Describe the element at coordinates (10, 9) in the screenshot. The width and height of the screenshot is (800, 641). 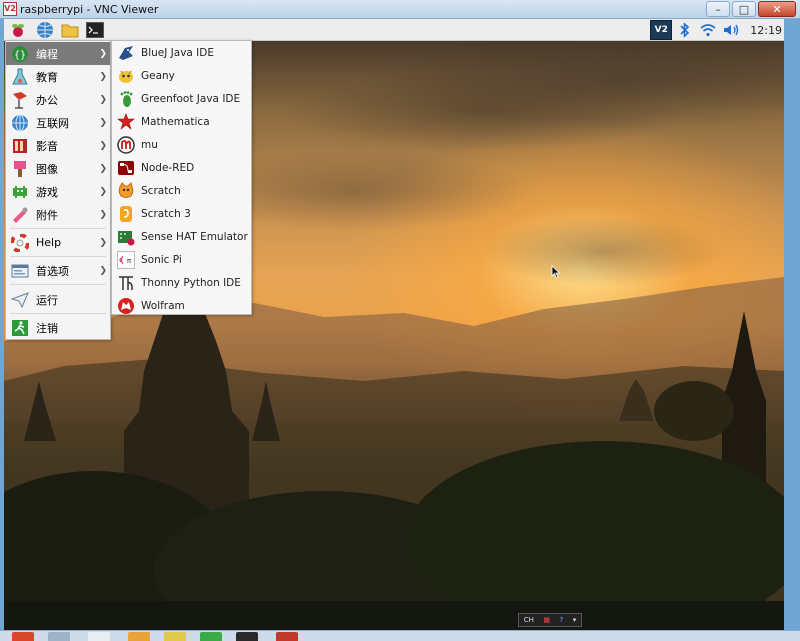
I see `vnc-logo-icon: V2` at that location.